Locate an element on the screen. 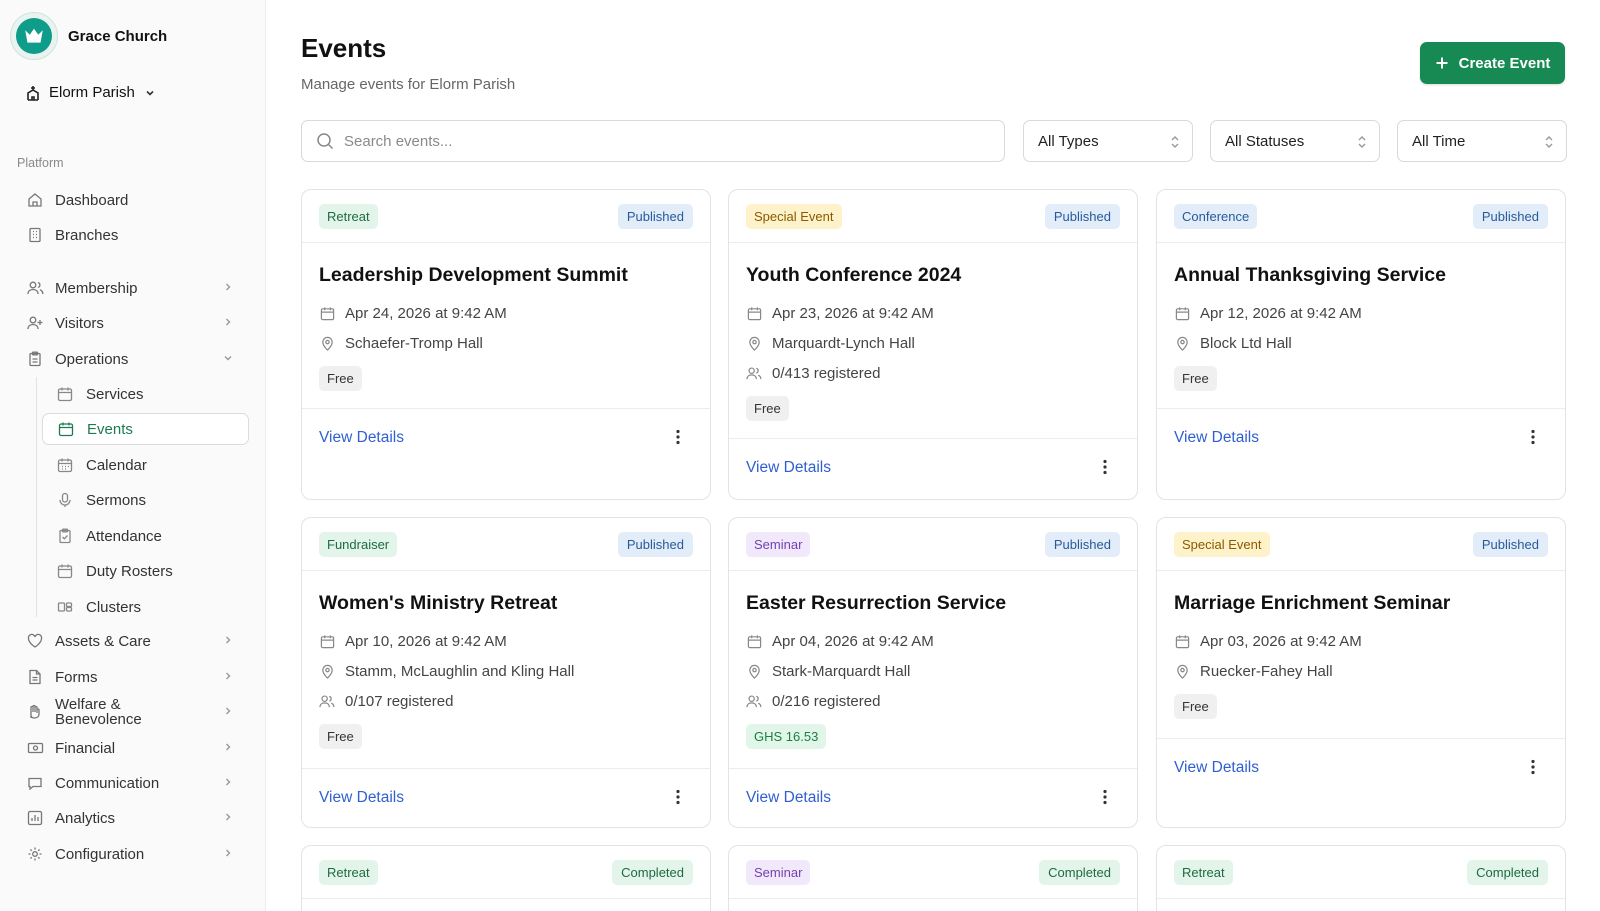  nav-item-welfare-benevolence: Welfare & Benevolence is located at coordinates (136, 712).